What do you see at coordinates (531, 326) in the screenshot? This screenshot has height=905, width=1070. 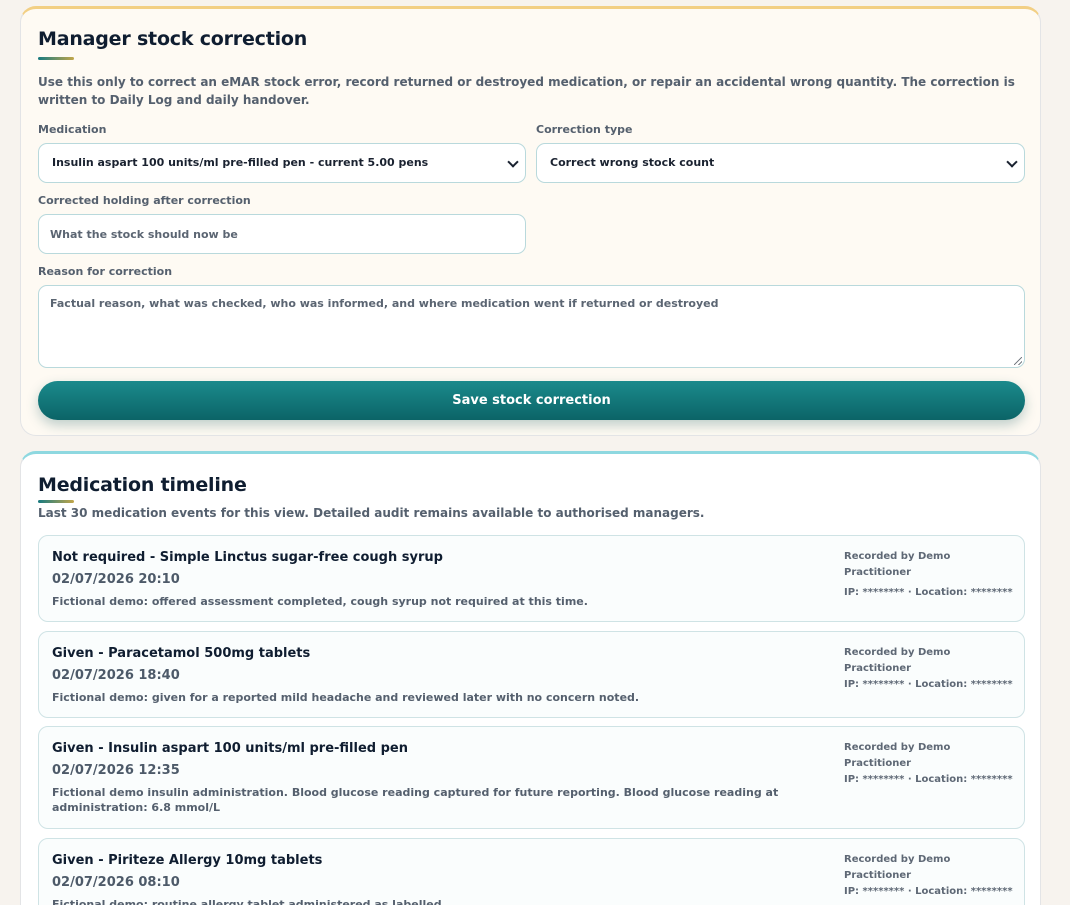 I see `reason-textarea` at bounding box center [531, 326].